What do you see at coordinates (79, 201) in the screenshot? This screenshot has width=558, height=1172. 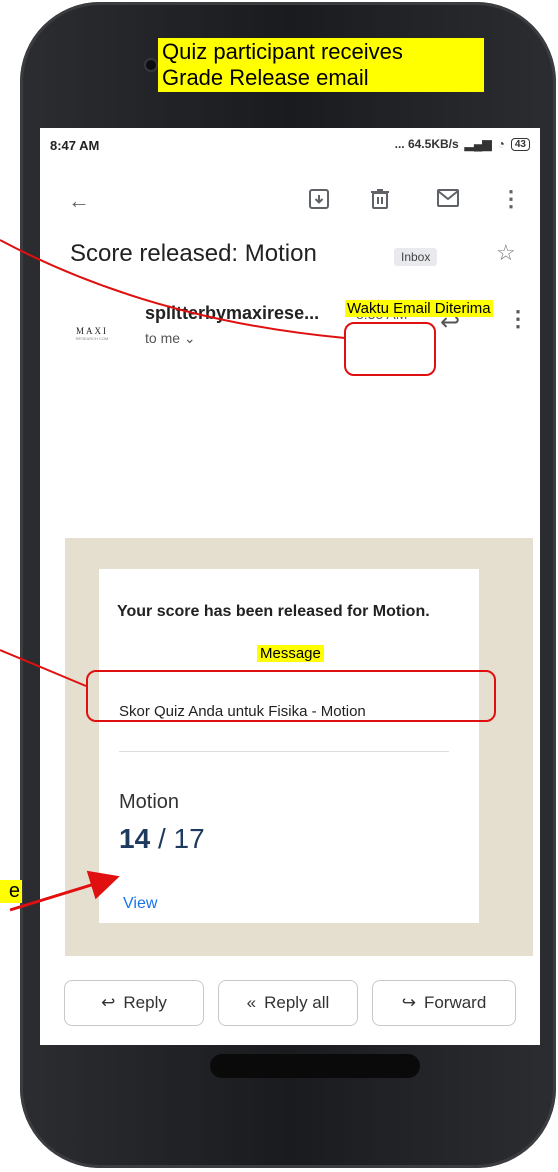 I see `back-arrow-icon: ←` at bounding box center [79, 201].